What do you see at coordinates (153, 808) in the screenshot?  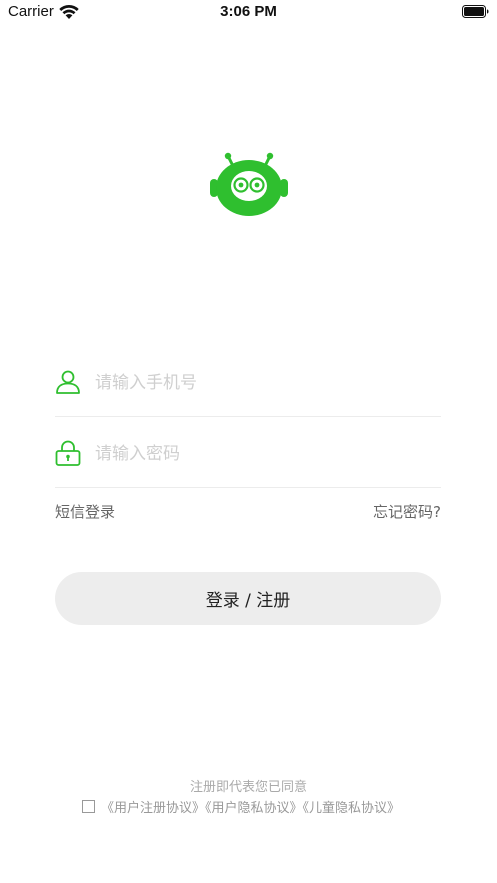 I see `user-registration-agreement-link: 《用户注册协议》` at bounding box center [153, 808].